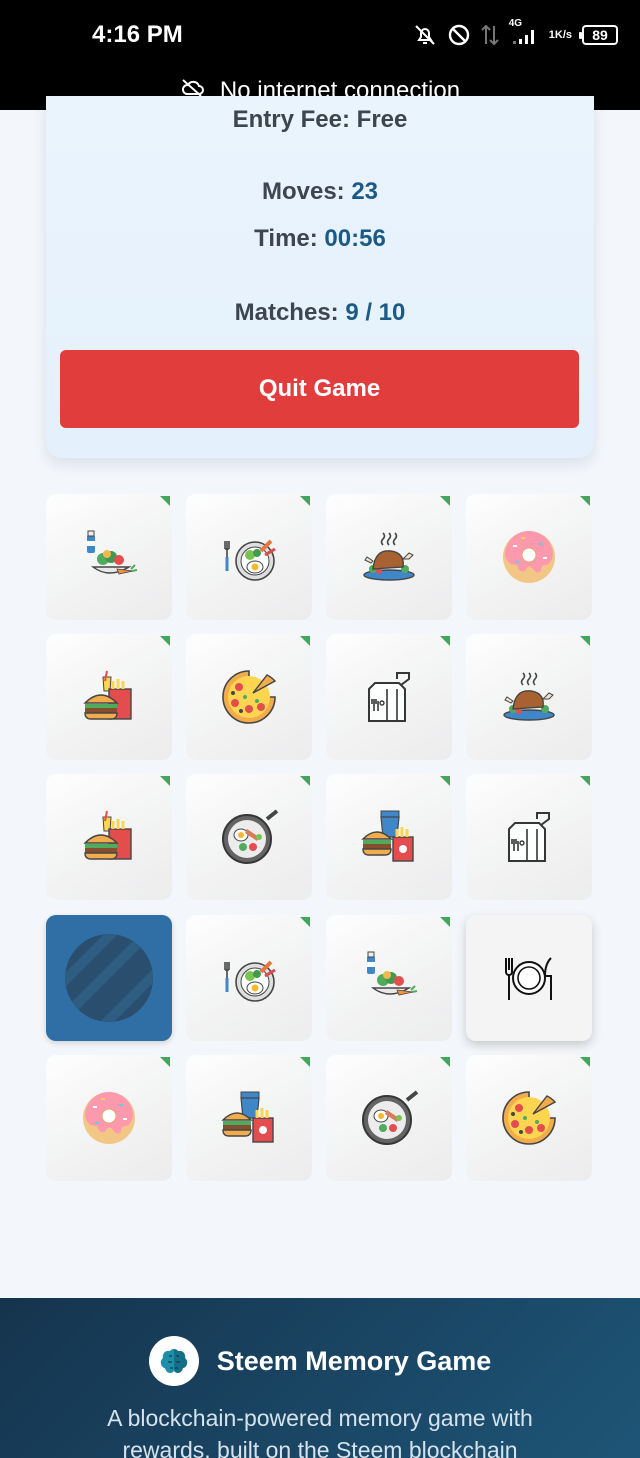 This screenshot has width=640, height=1458. I want to click on brain-logo-icon, so click(173, 1361).